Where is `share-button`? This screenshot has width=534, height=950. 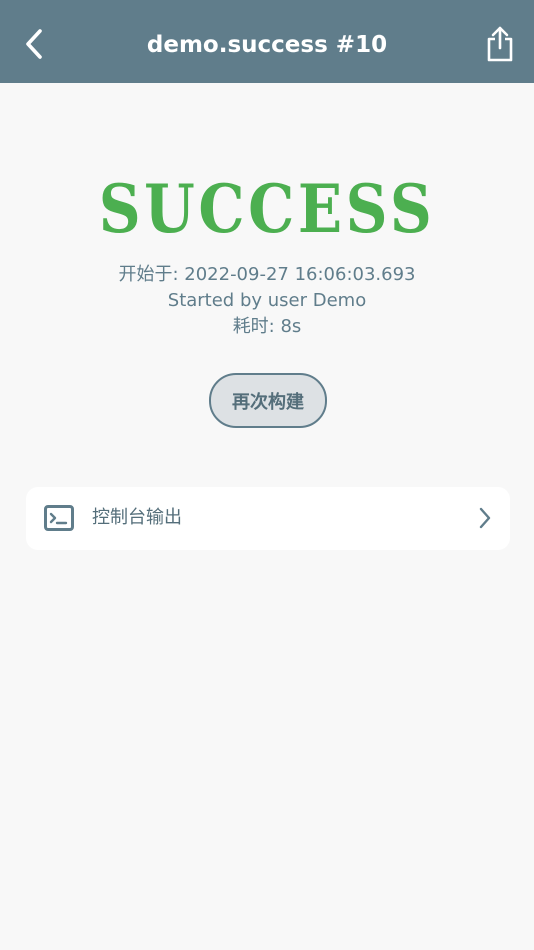 share-button is located at coordinates (500, 44).